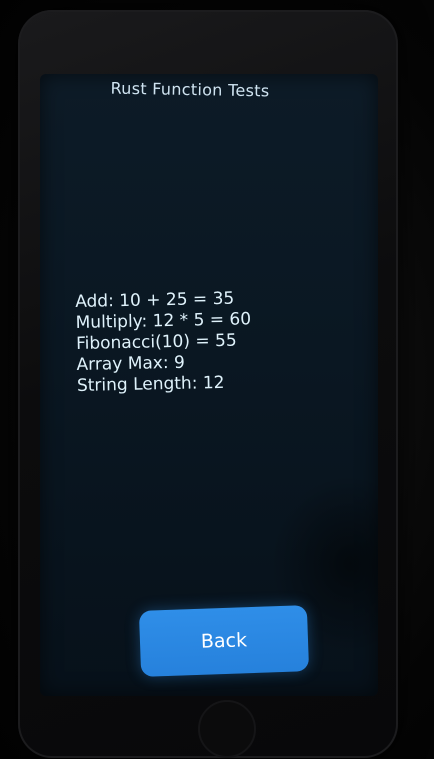 This screenshot has height=759, width=434. What do you see at coordinates (224, 641) in the screenshot?
I see `back-button: Back` at bounding box center [224, 641].